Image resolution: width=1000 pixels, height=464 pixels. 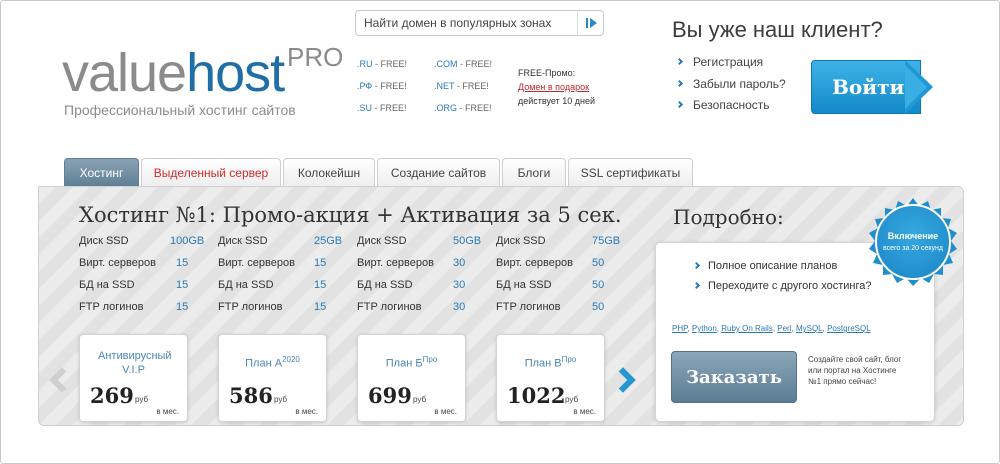 What do you see at coordinates (550, 285) in the screenshot?
I see `spec-row: БД на SSD 50` at bounding box center [550, 285].